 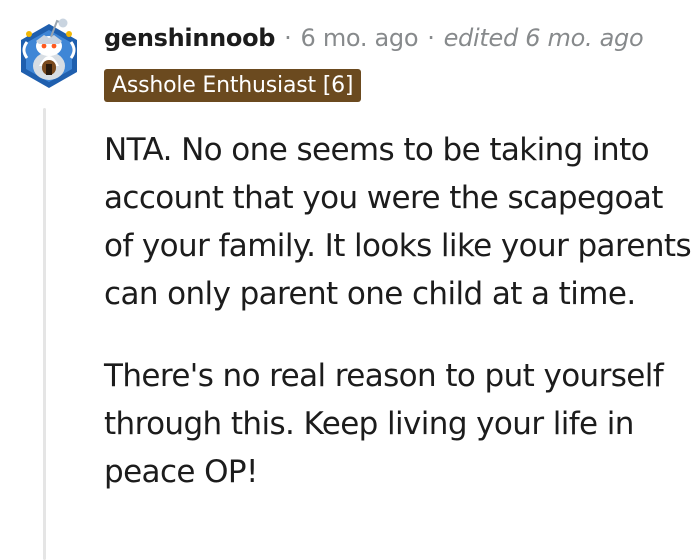 What do you see at coordinates (233, 85) in the screenshot?
I see `user-flair: Asshole Enthusiast [6]` at bounding box center [233, 85].